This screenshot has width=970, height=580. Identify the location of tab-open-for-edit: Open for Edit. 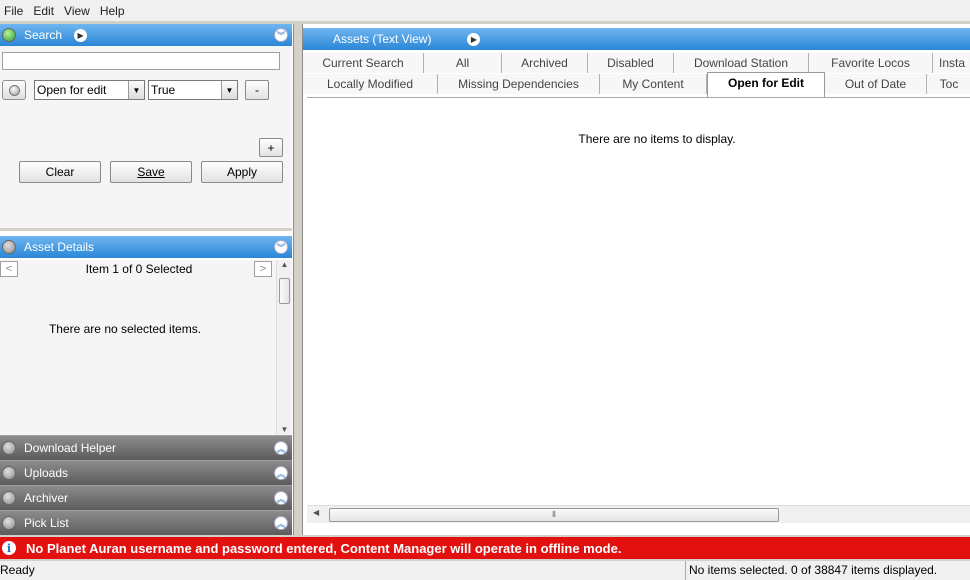
(766, 85).